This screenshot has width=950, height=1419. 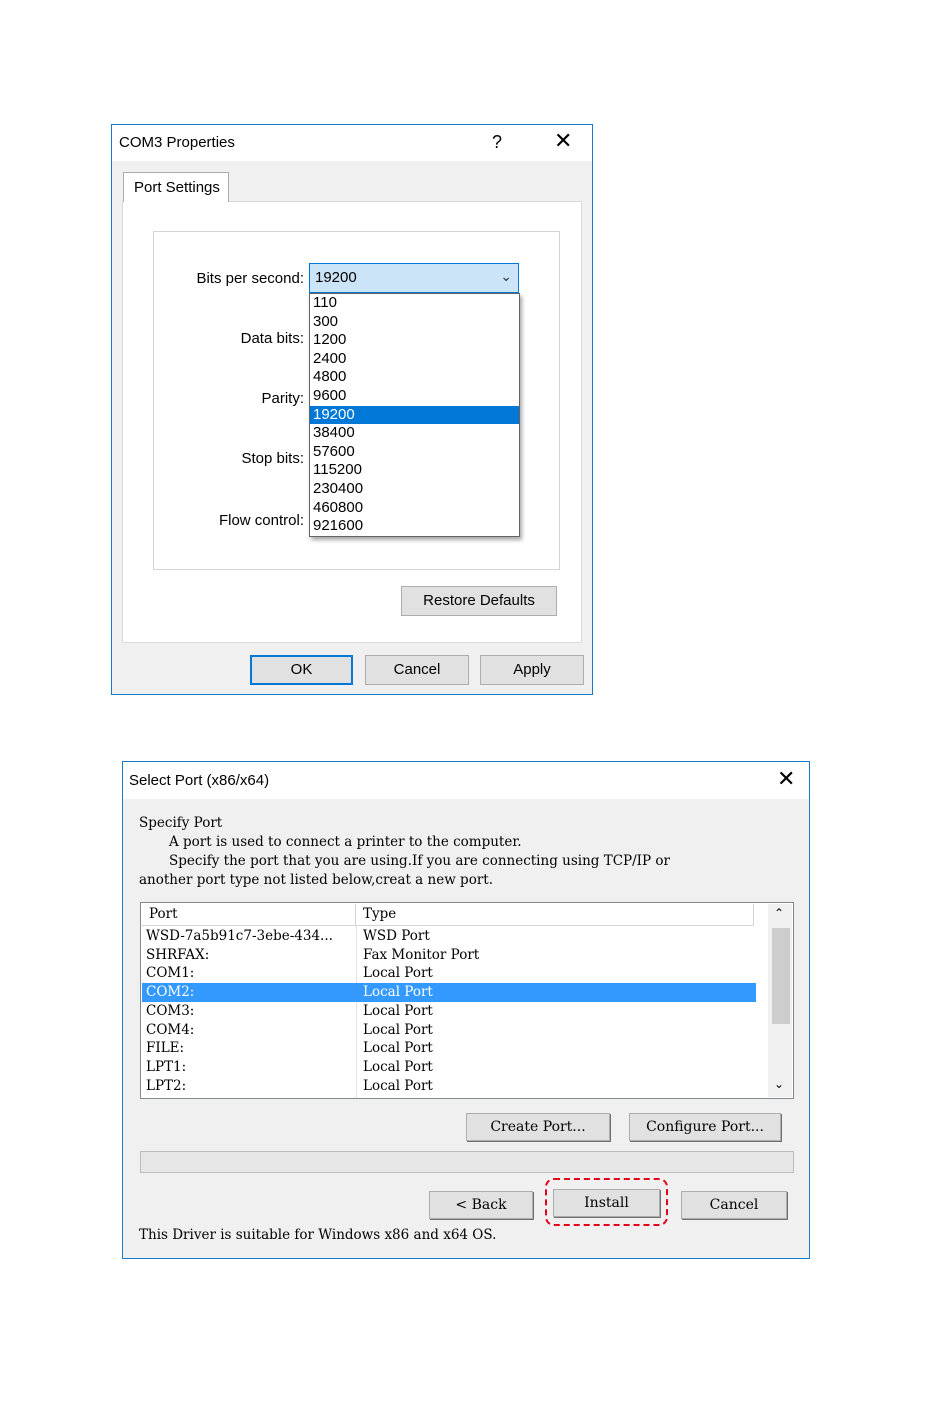 I want to click on title-bar: Select Port (x86/x64) ✕, so click(x=466, y=780).